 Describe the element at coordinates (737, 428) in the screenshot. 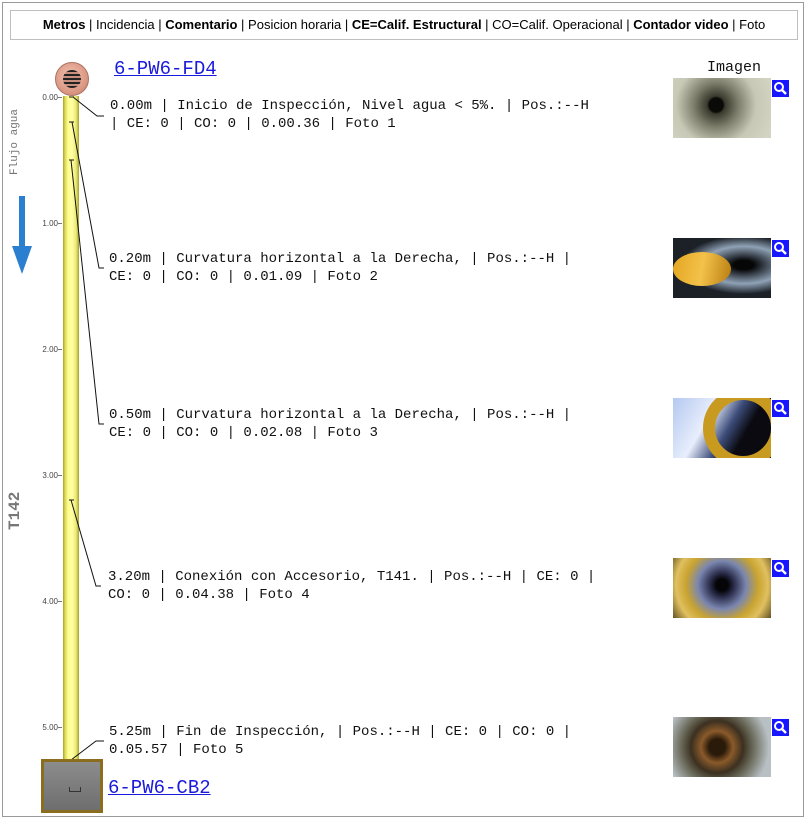

I see `pipe-ring-fragment` at that location.